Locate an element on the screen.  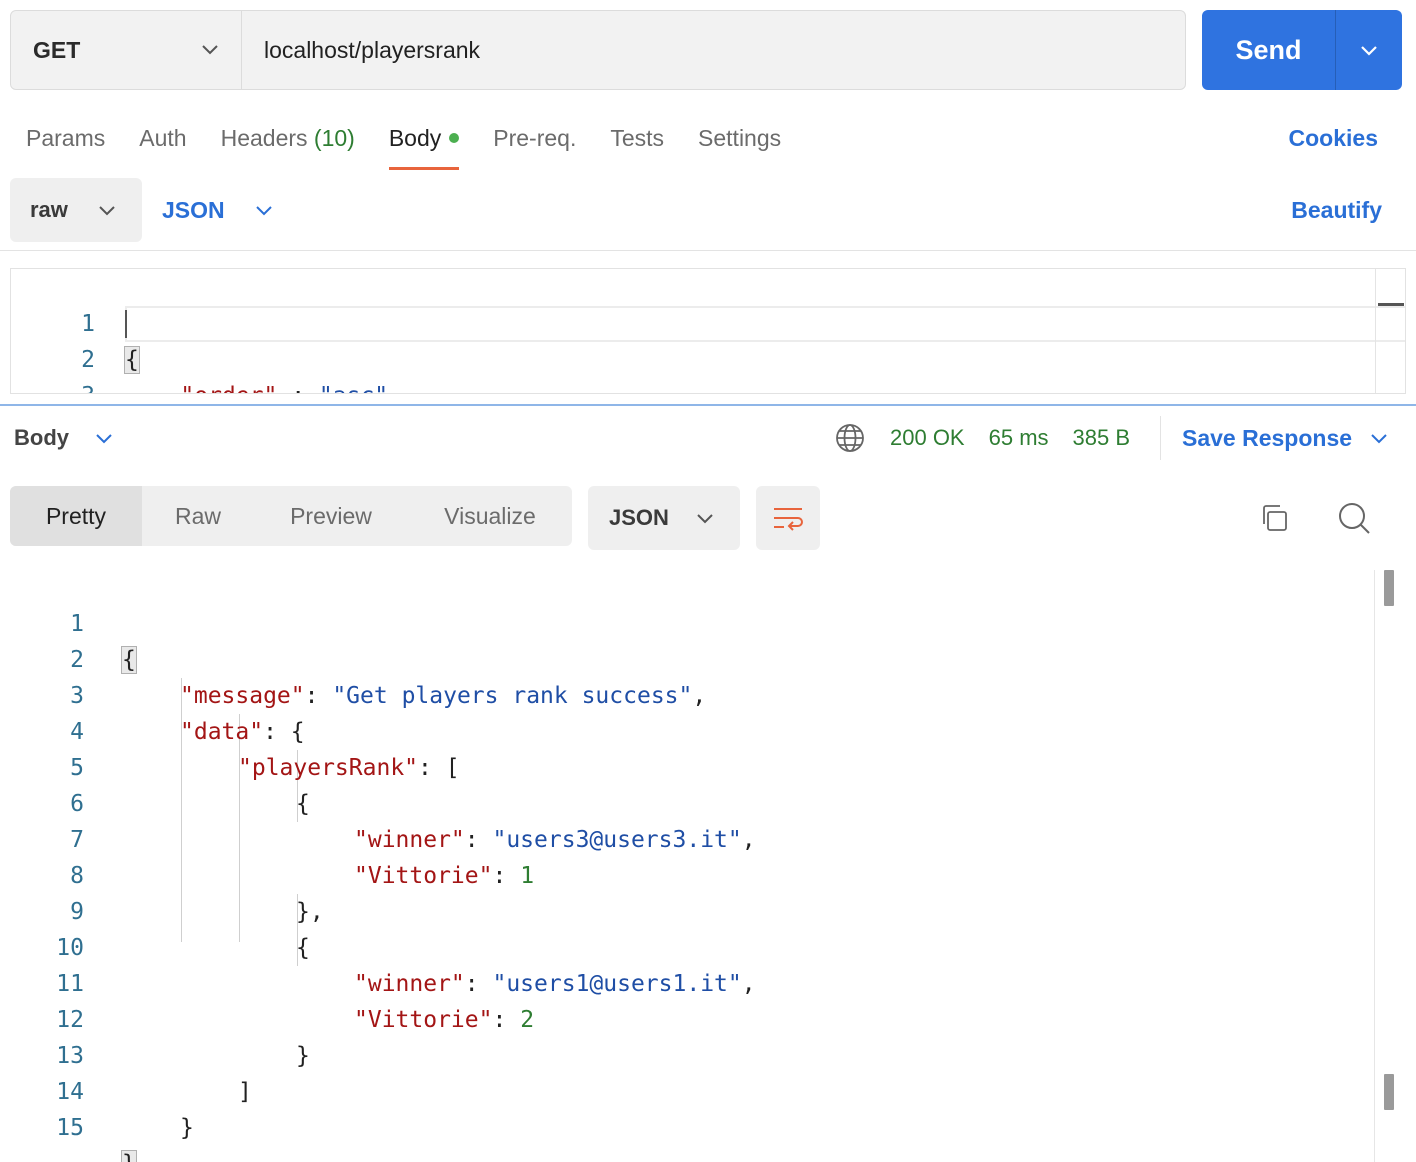
send-button-group: Send is located at coordinates (1302, 50).